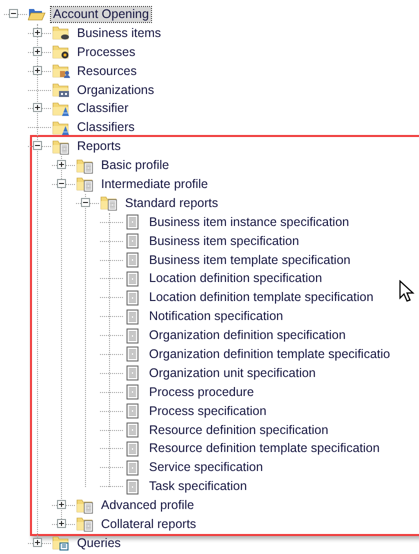 The image size is (419, 554). Describe the element at coordinates (238, 430) in the screenshot. I see `tree-item: Resource definition specification` at that location.